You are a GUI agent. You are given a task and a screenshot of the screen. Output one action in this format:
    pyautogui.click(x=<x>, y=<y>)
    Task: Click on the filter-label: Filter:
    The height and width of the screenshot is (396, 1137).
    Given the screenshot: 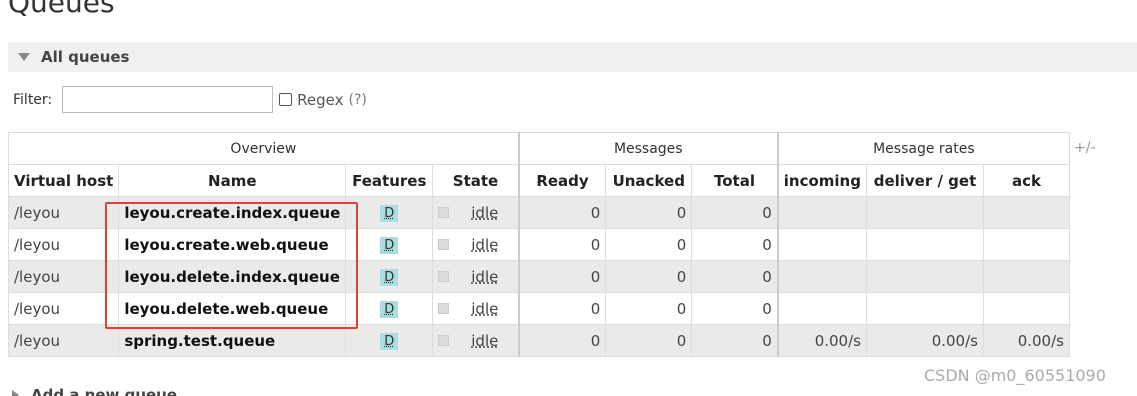 What is the action you would take?
    pyautogui.click(x=33, y=99)
    